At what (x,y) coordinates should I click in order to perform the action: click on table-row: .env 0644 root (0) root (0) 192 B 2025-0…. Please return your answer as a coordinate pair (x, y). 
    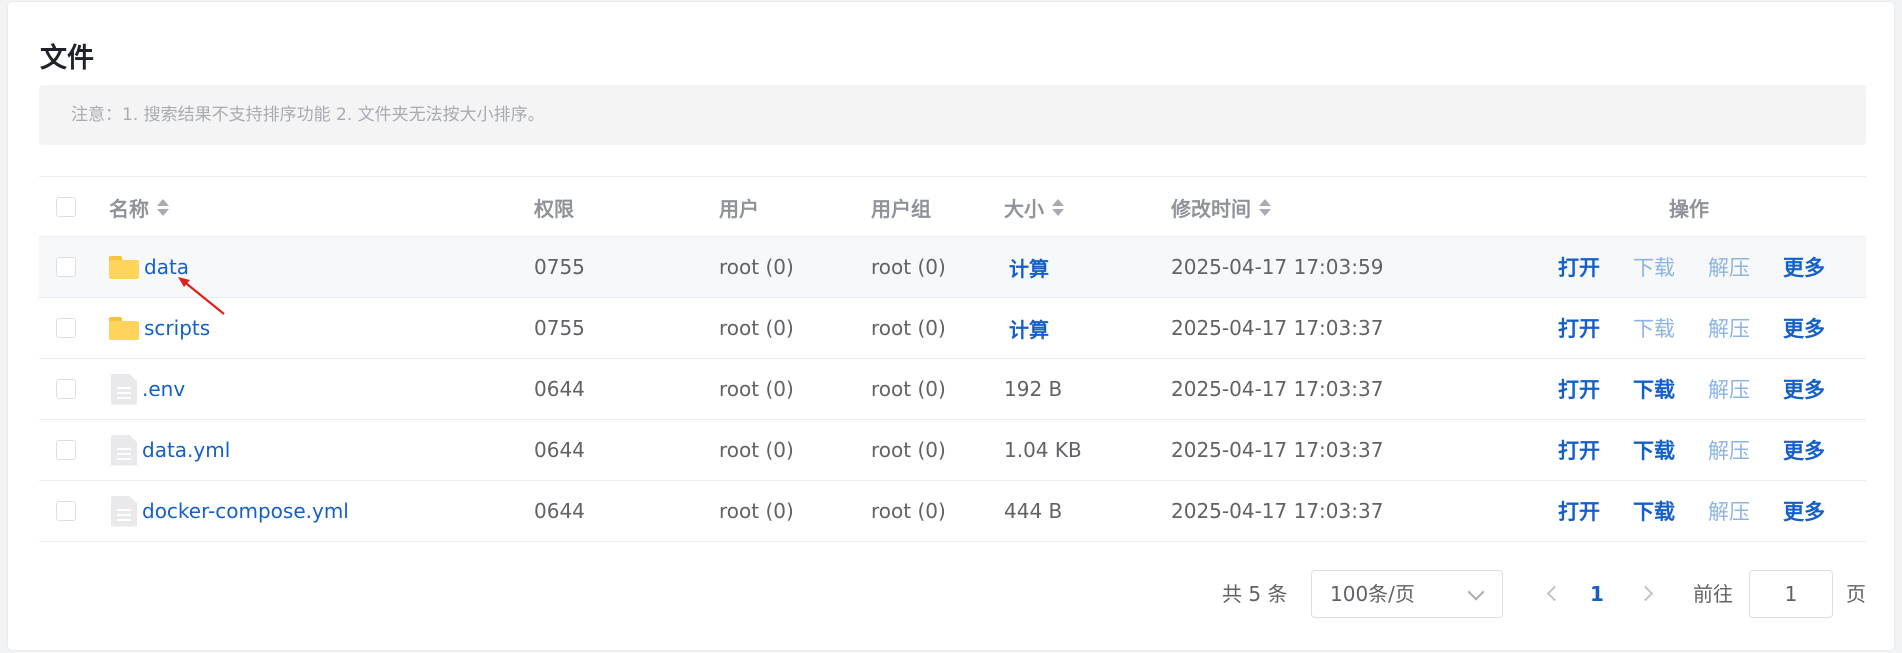
    Looking at the image, I should click on (952, 389).